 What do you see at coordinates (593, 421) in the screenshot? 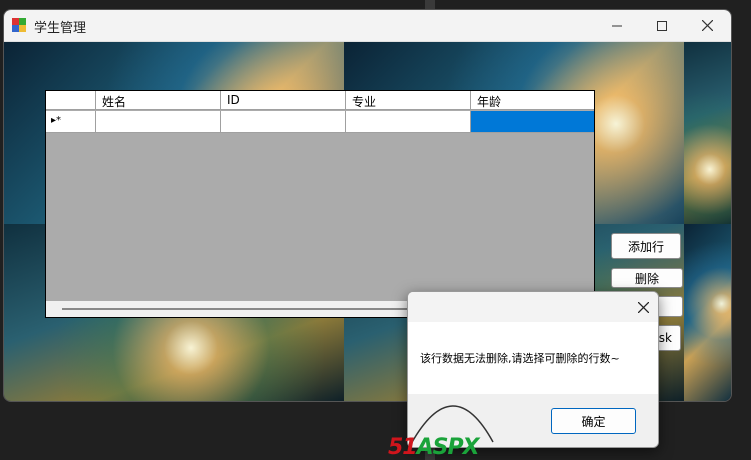
I see `ok-button: 确定` at bounding box center [593, 421].